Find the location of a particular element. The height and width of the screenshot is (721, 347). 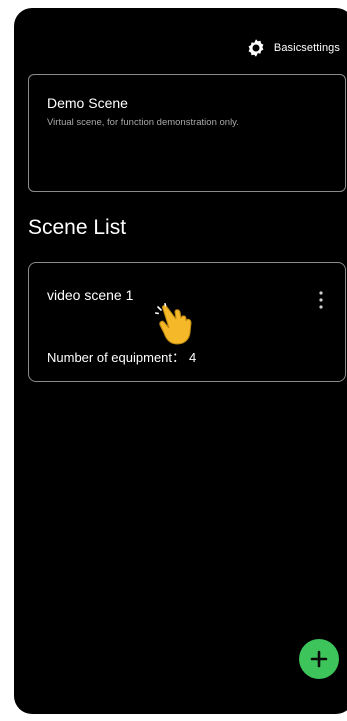

equipment-count: 4 is located at coordinates (193, 357).